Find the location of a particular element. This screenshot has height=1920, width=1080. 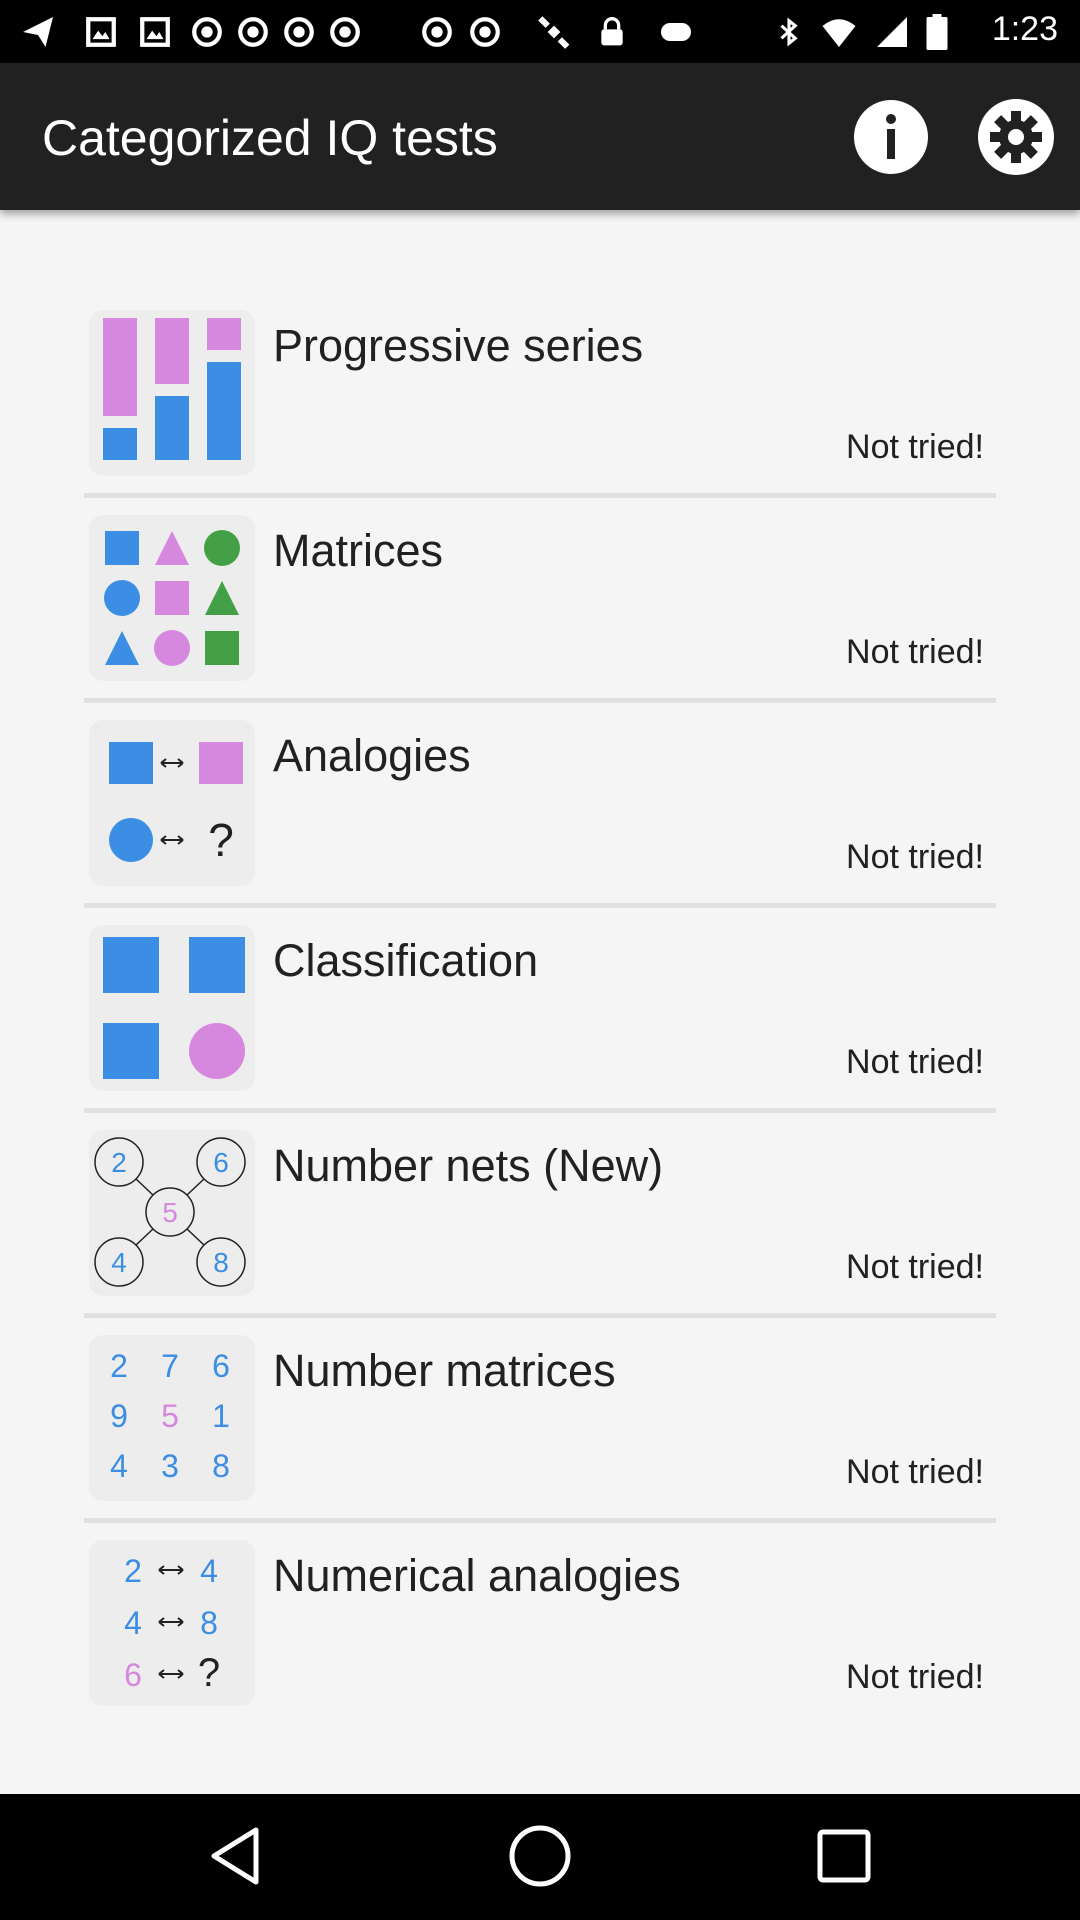

svg-text: 7 is located at coordinates (170, 1366).